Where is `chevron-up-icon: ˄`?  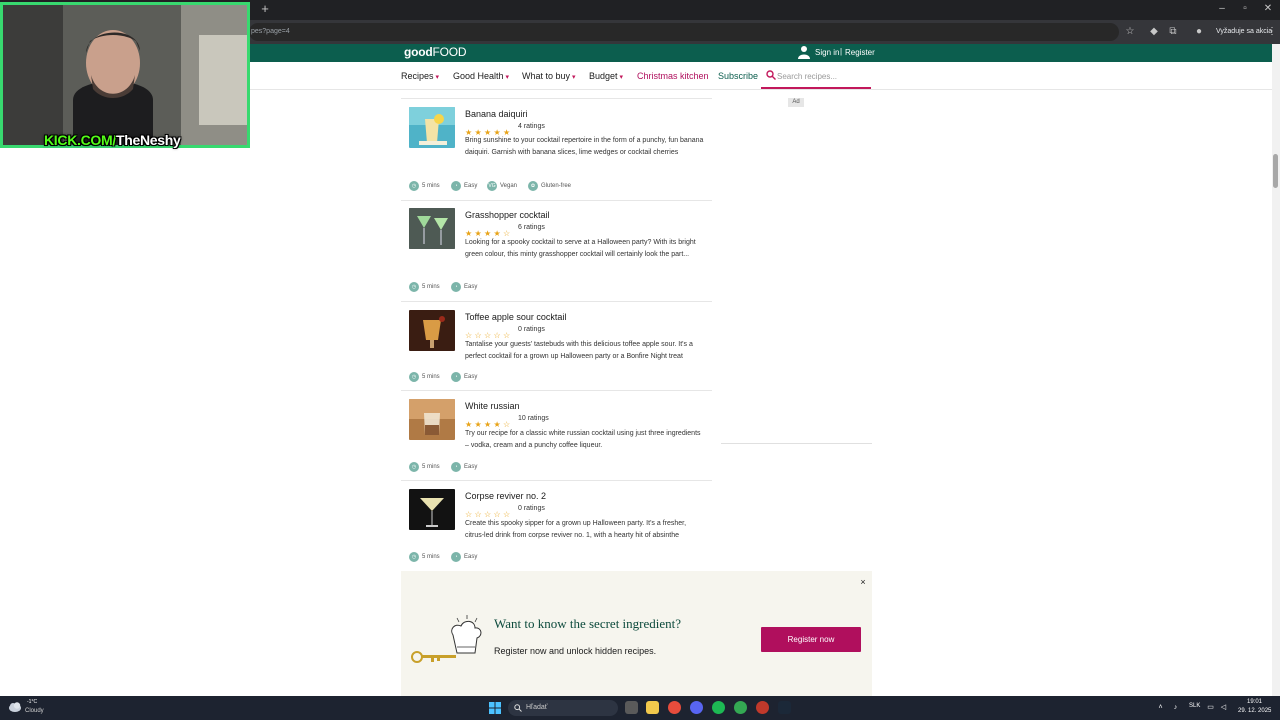
chevron-up-icon: ˄ is located at coordinates (1160, 707).